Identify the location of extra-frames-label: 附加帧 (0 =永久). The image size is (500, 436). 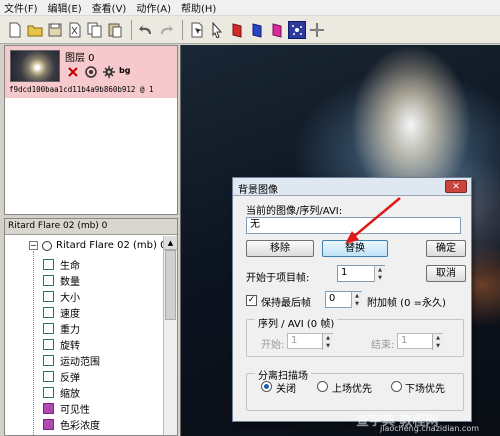
(406, 303).